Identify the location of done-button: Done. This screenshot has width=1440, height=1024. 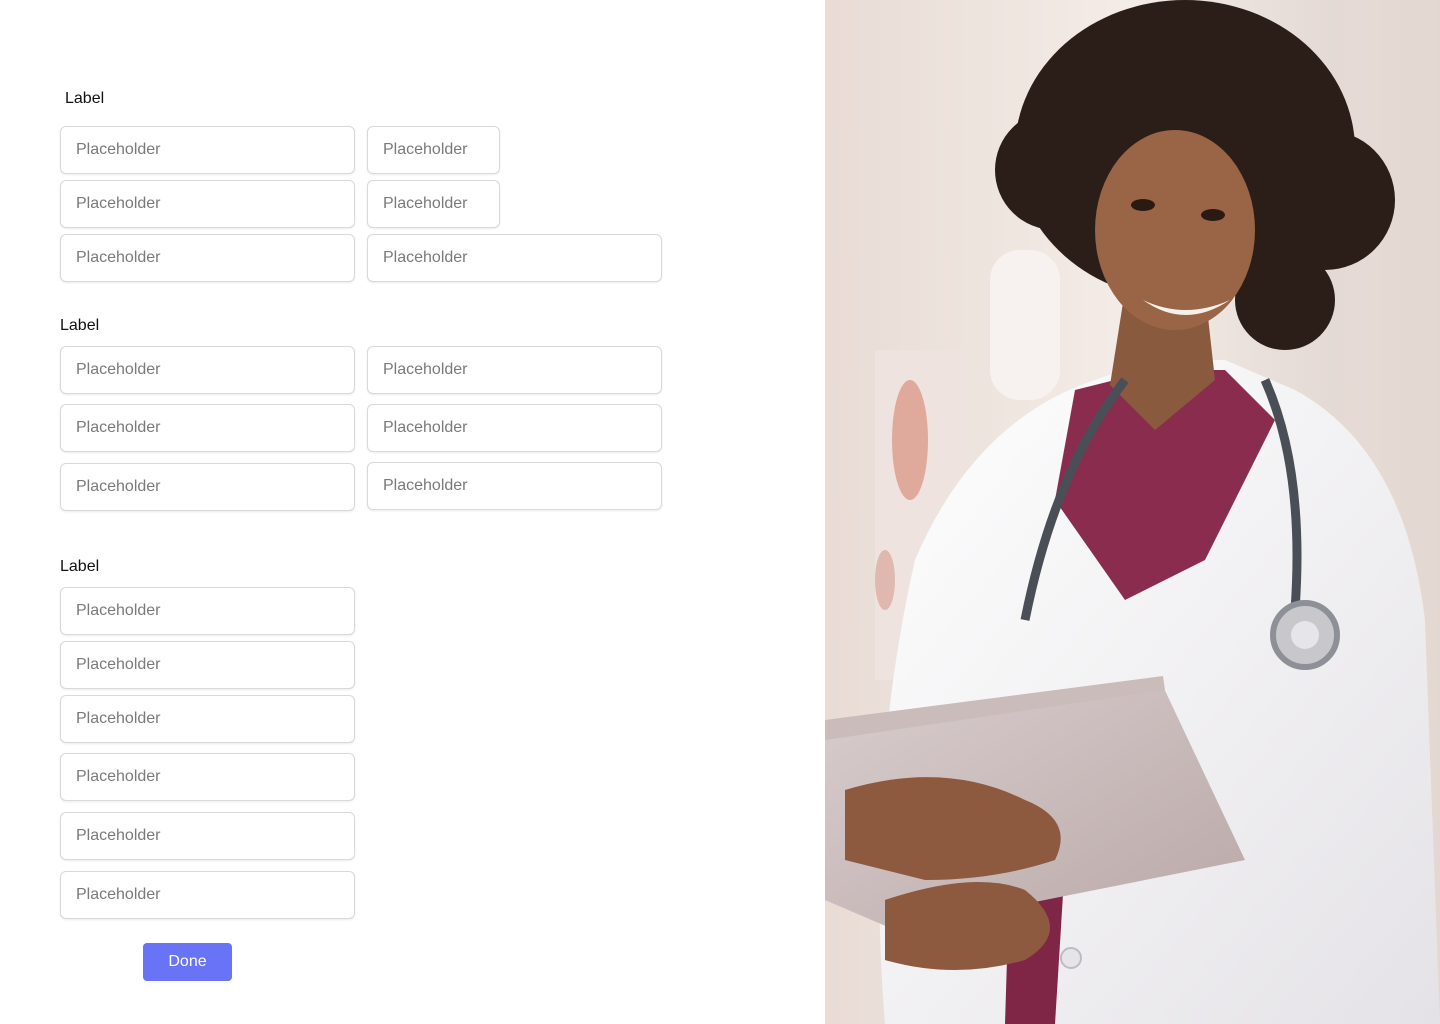
(187, 962).